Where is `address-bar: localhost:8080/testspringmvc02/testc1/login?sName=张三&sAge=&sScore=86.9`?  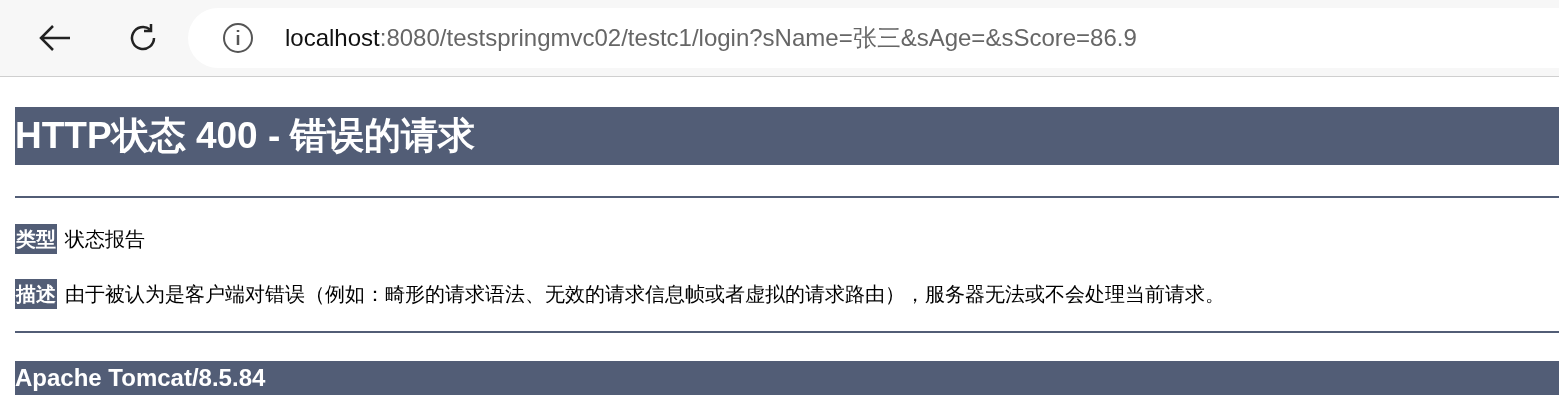
address-bar: localhost:8080/testspringmvc02/testc1/login?sName=张三&sAge=&sScore=86.9 is located at coordinates (873, 38).